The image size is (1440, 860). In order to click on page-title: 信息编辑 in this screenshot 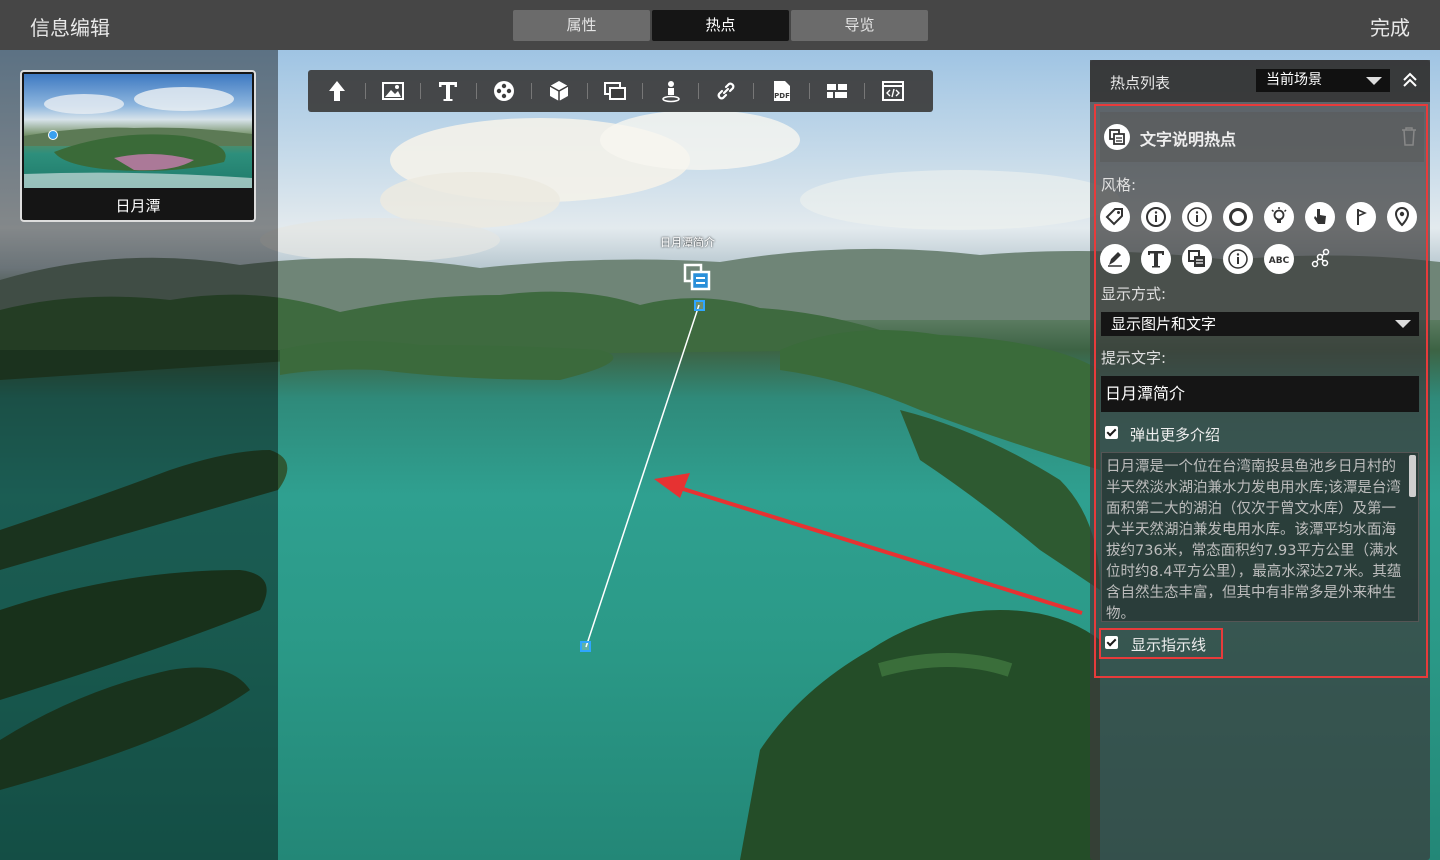, I will do `click(70, 28)`.